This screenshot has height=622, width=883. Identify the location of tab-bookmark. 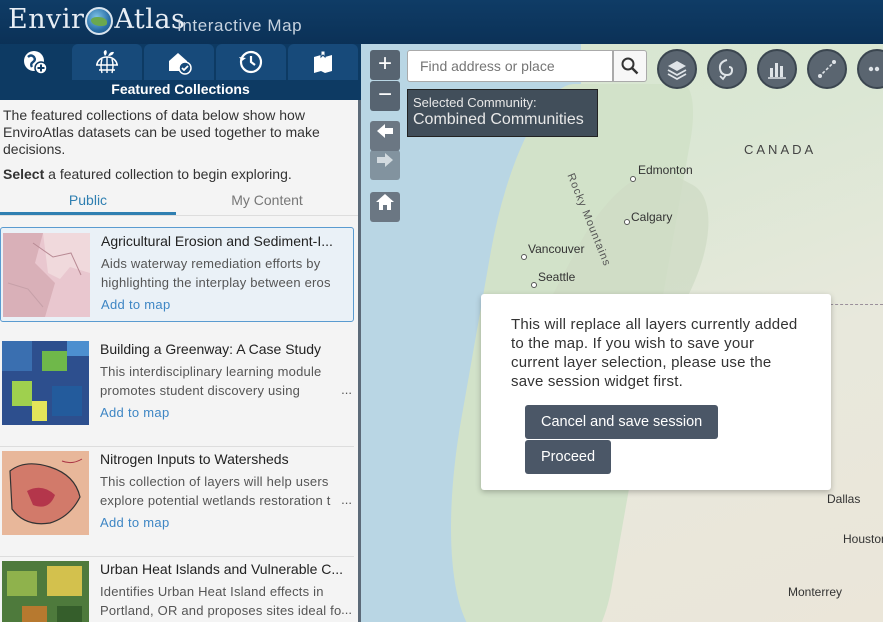
(323, 62).